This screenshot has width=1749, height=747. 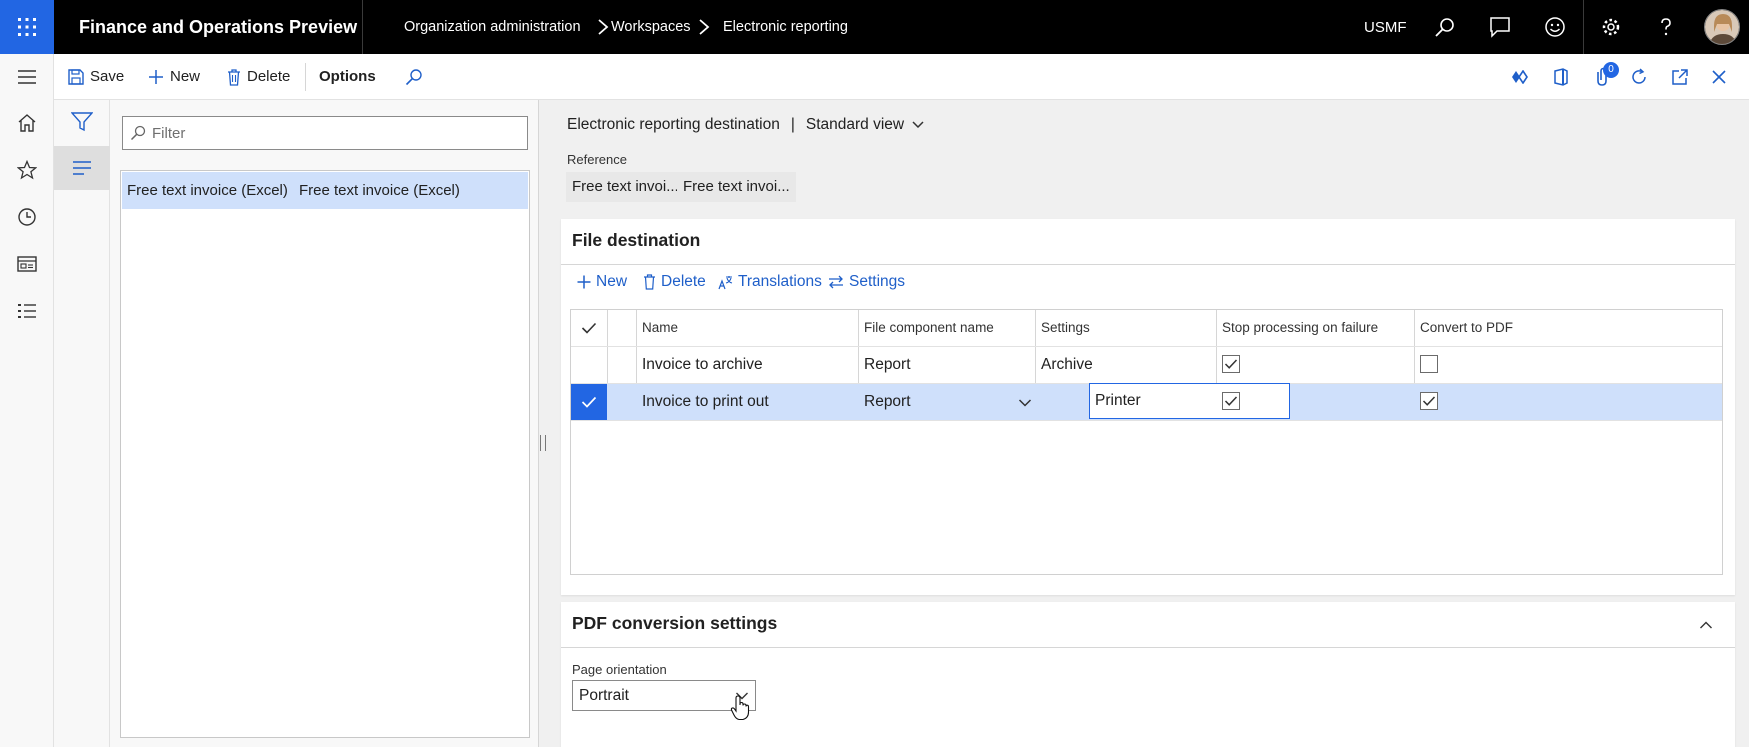 I want to click on action-search-button, so click(x=414, y=77).